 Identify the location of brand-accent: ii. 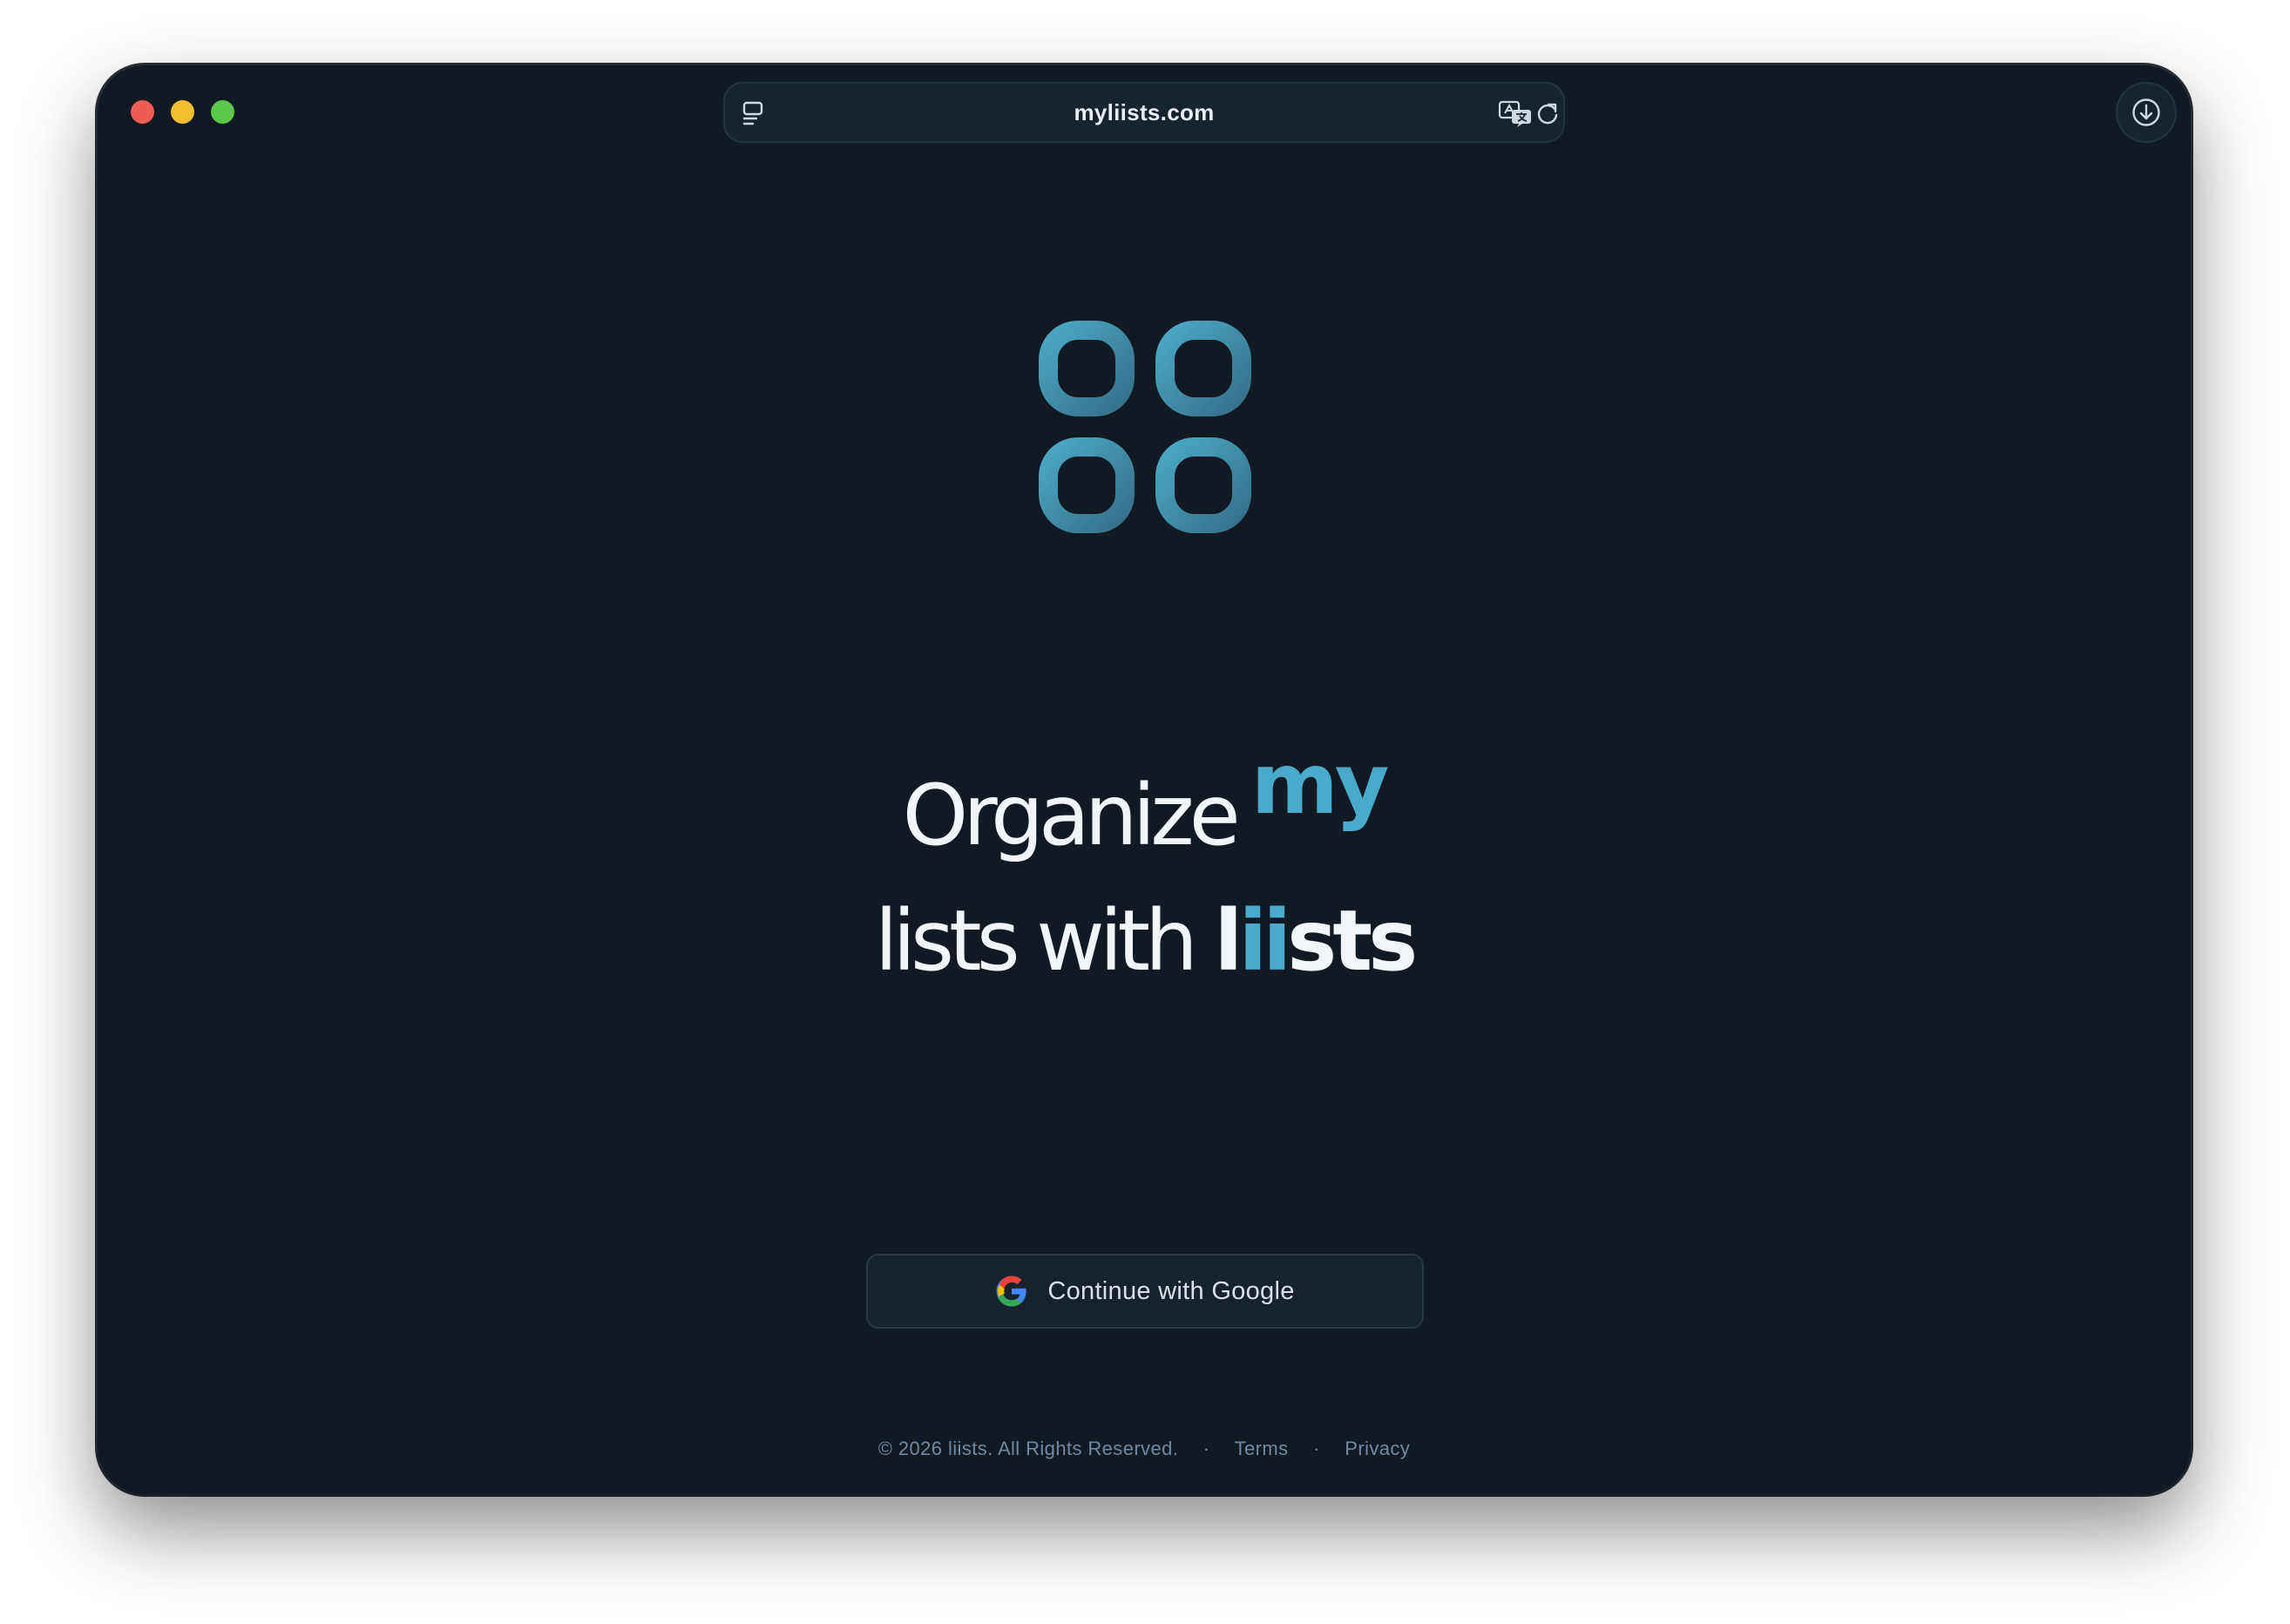
(1264, 941).